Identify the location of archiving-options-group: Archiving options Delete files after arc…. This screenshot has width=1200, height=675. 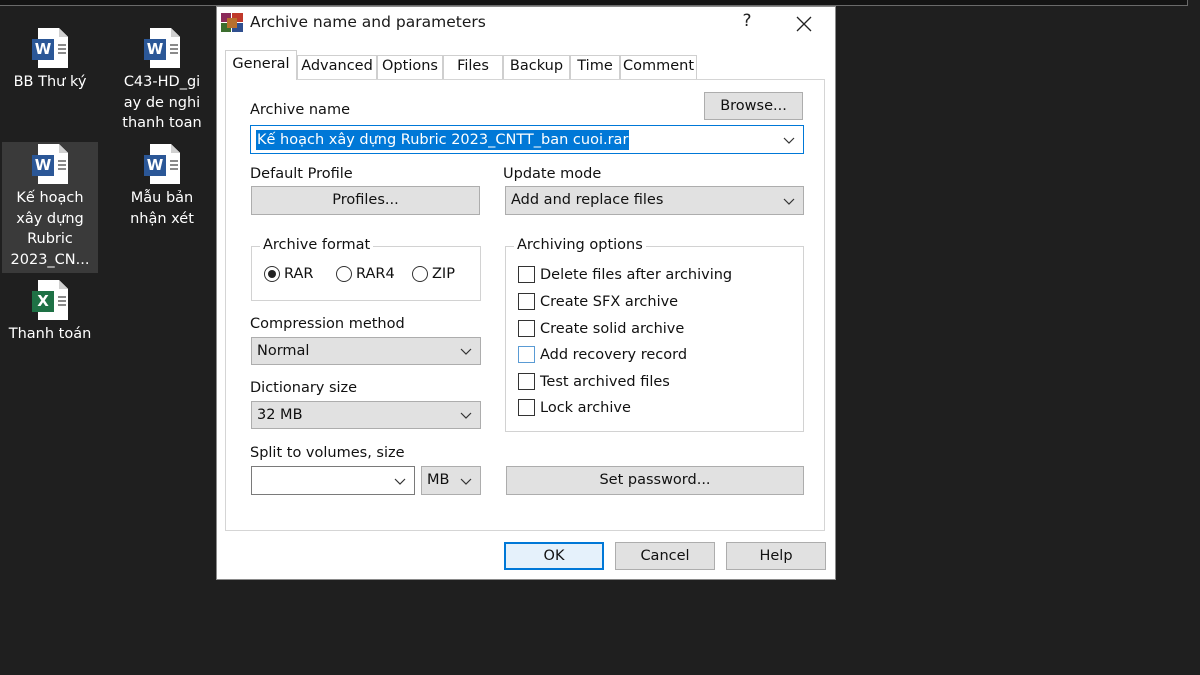
(654, 334).